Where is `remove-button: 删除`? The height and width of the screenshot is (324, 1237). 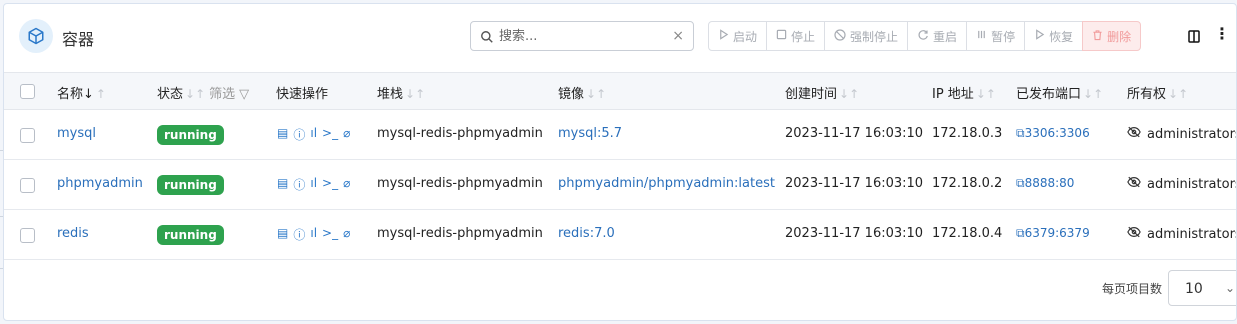
remove-button: 删除 is located at coordinates (1112, 36).